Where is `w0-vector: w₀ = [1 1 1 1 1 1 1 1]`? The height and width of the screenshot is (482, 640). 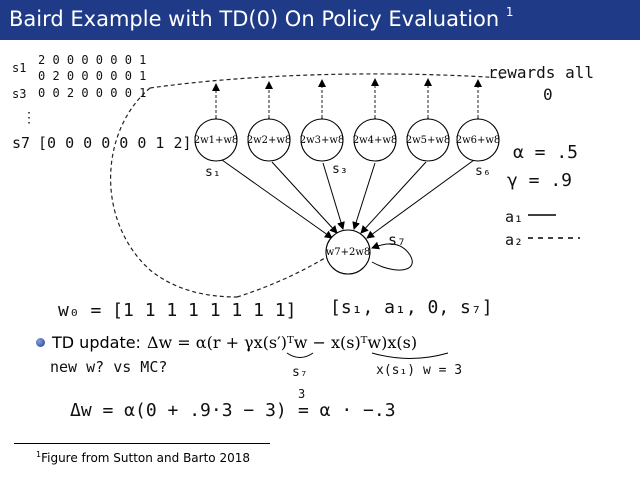
w0-vector: w₀ = [1 1 1 1 1 1 1 1] is located at coordinates (177, 310).